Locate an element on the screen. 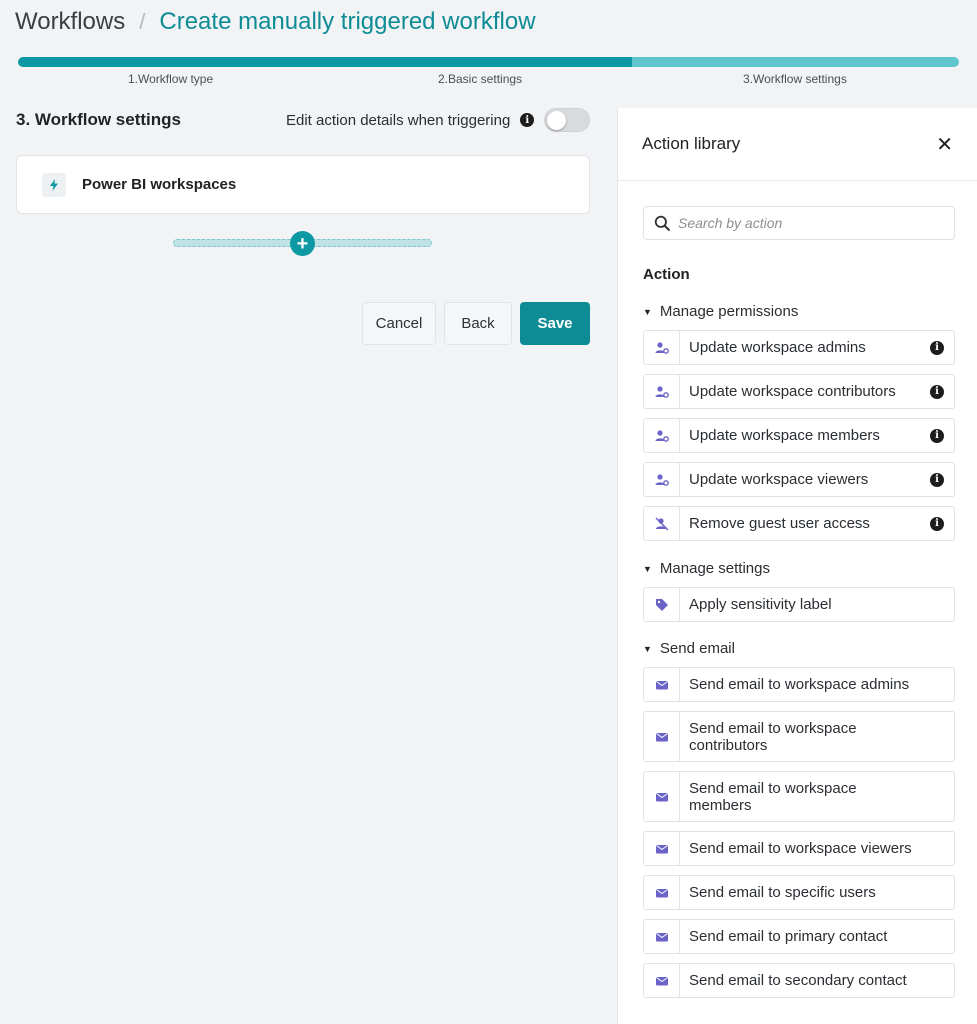  close-icon: ✕ is located at coordinates (944, 144).